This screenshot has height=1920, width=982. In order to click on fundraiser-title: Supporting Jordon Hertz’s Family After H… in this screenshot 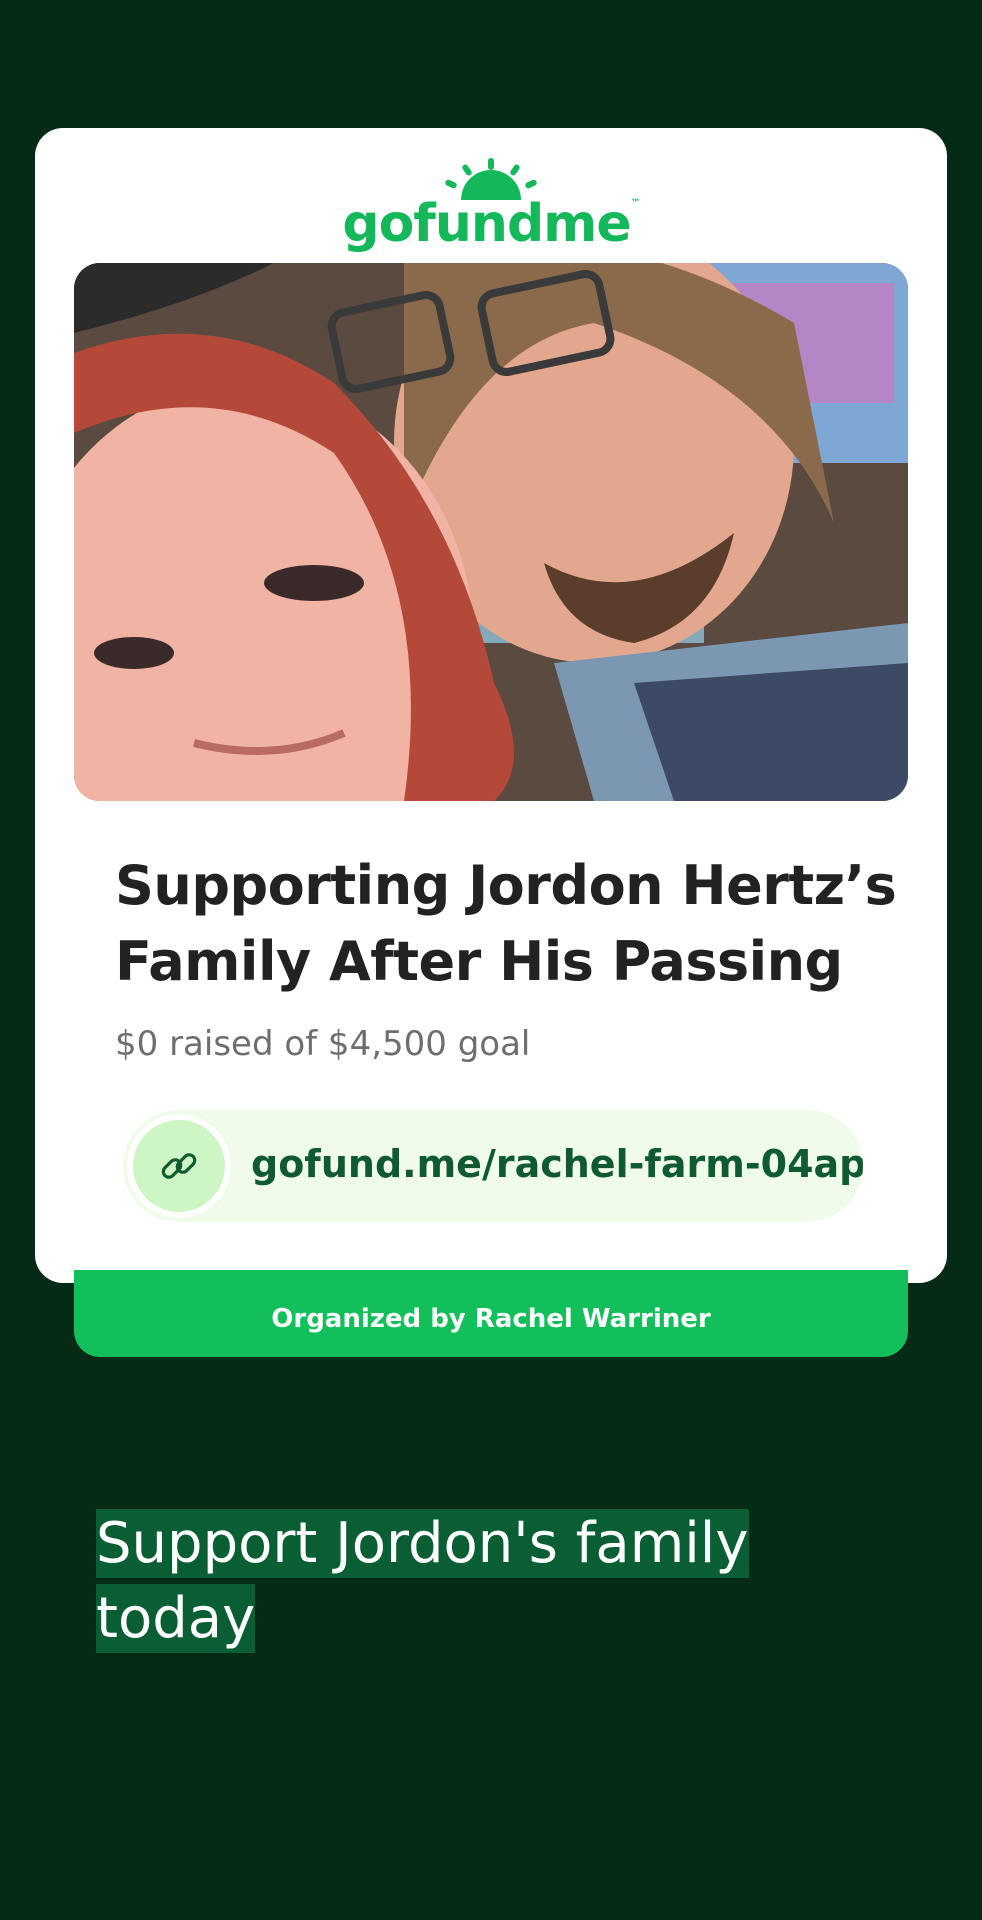, I will do `click(506, 923)`.